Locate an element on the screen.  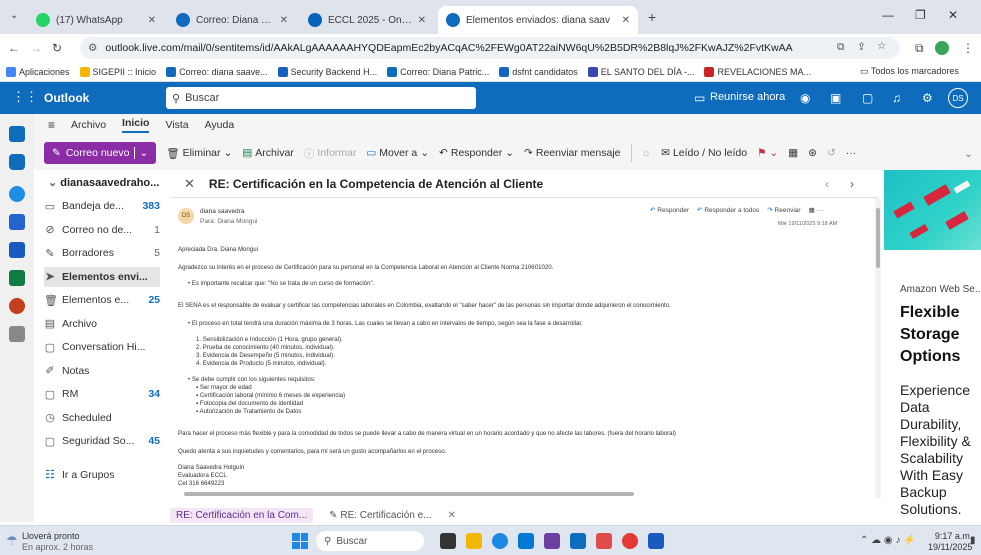
folder-item: ▤ Archivo is located at coordinates (102, 324).